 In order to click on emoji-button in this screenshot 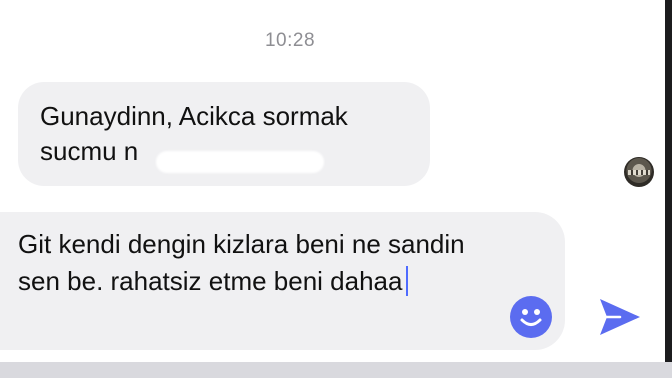, I will do `click(531, 317)`.